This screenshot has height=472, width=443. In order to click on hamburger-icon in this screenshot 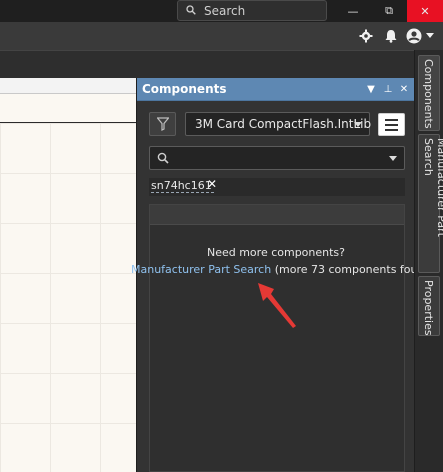, I will do `click(391, 119)`.